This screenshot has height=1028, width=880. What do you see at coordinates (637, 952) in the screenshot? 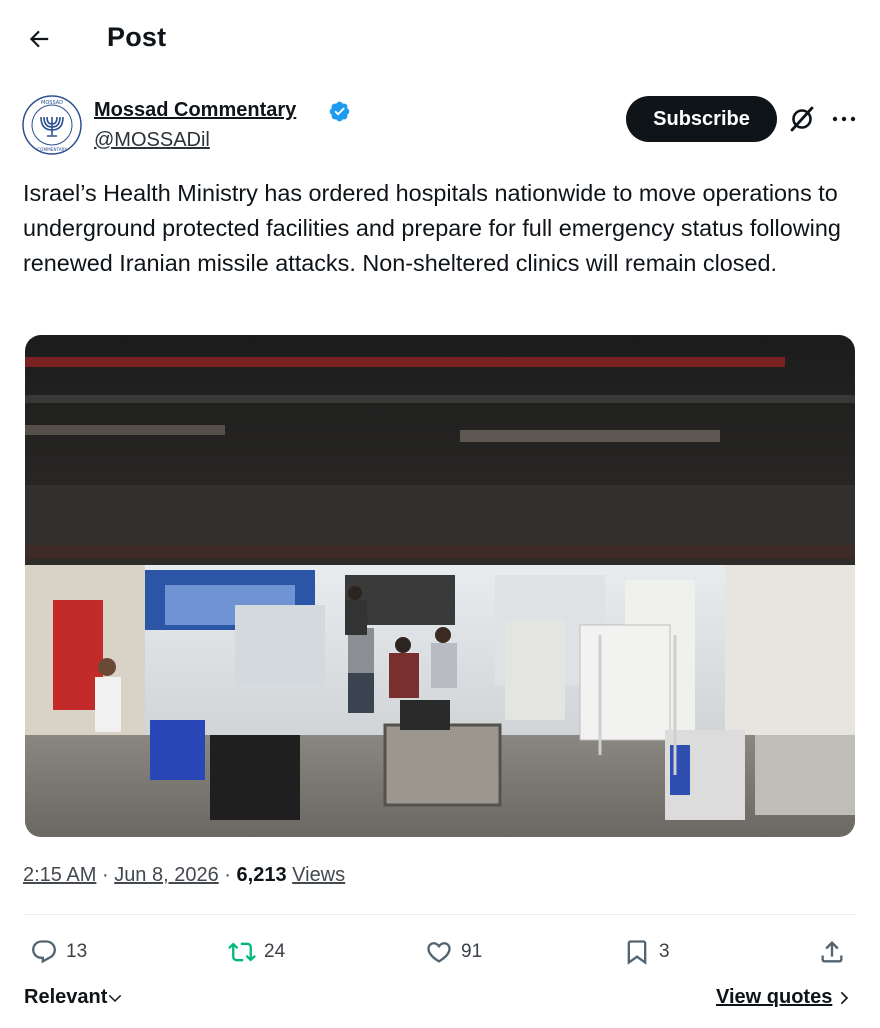
I see `bookmark-icon` at bounding box center [637, 952].